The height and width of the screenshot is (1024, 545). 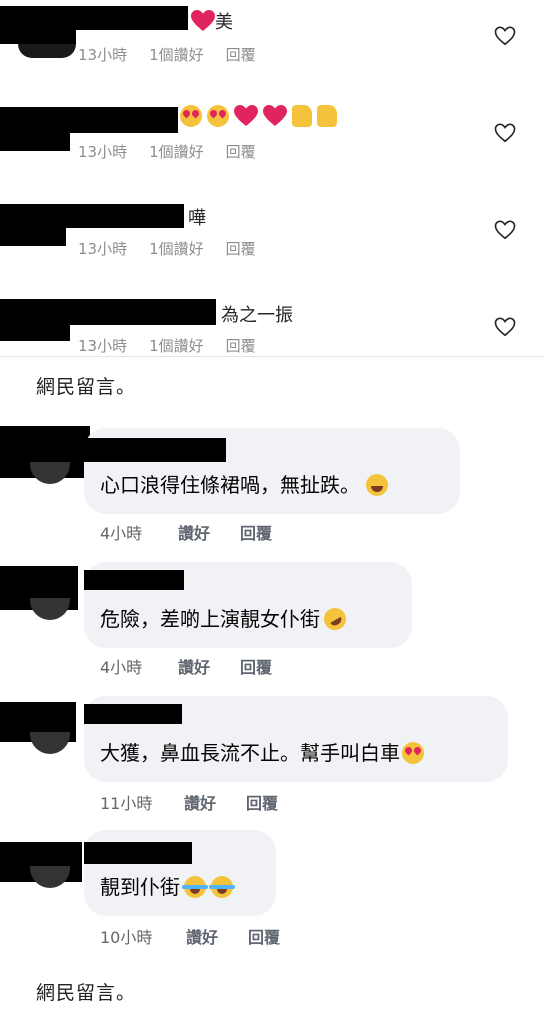 I want to click on ig-comment: 美 13小時 1個讚好 回覆, so click(x=272, y=48).